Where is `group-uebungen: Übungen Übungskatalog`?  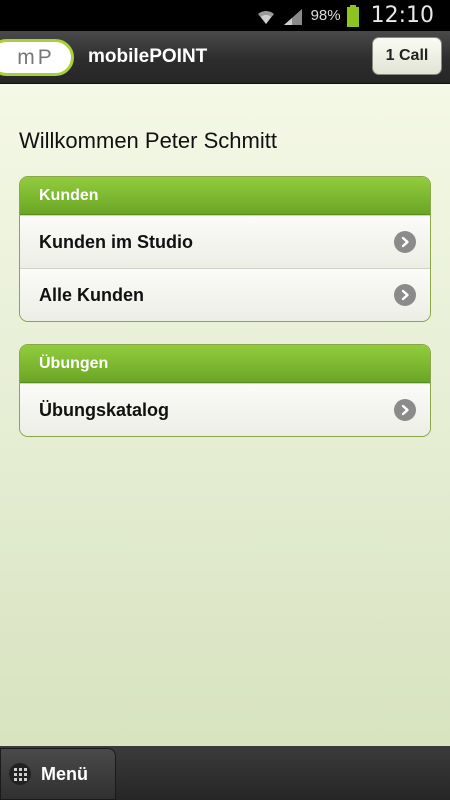
group-uebungen: Übungen Übungskatalog is located at coordinates (225, 390).